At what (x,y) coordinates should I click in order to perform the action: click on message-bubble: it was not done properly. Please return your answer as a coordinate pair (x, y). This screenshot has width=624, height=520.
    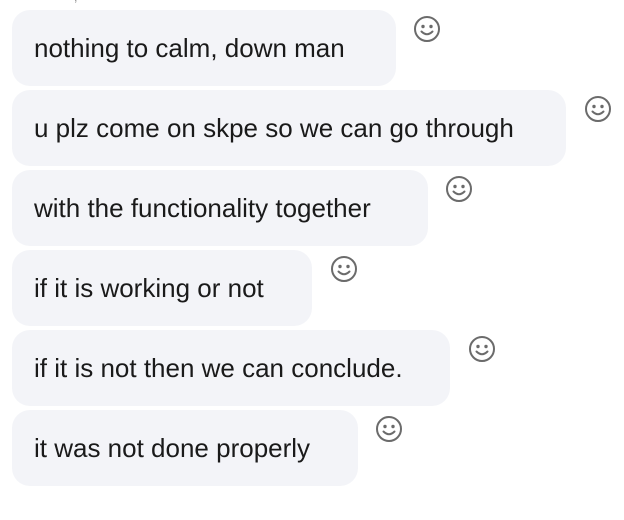
    Looking at the image, I should click on (185, 448).